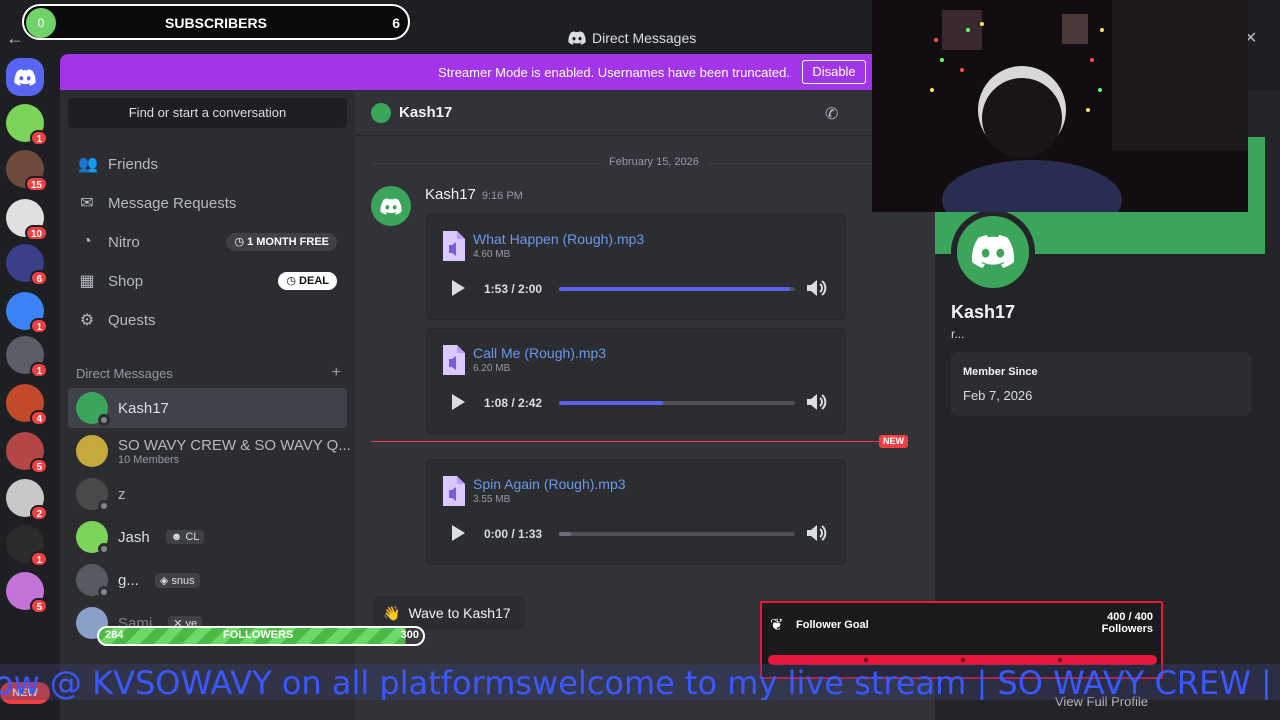 The height and width of the screenshot is (720, 1280). Describe the element at coordinates (207, 580) in the screenshot. I see `dm-item-g: g... ◈ snus` at that location.